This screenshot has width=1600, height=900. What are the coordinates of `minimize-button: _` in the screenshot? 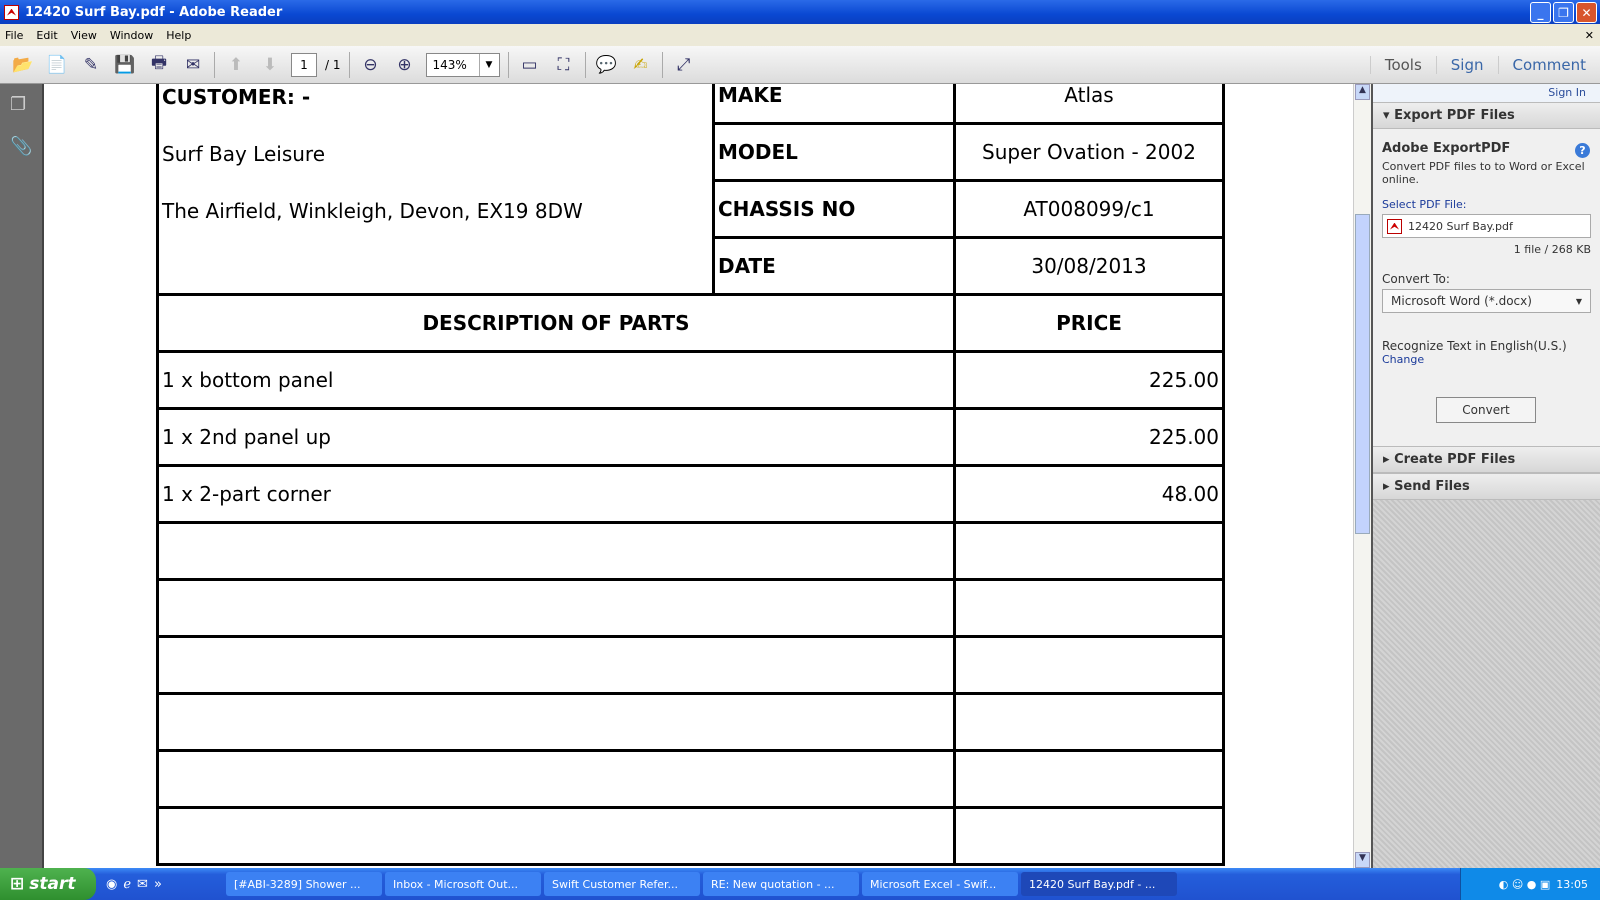 It's located at (1540, 12).